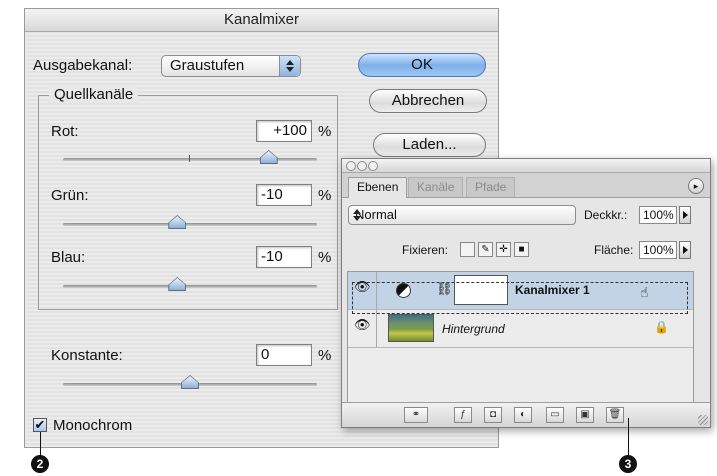 The image size is (717, 476). Describe the element at coordinates (362, 166) in the screenshot. I see `minimize-icon` at that location.